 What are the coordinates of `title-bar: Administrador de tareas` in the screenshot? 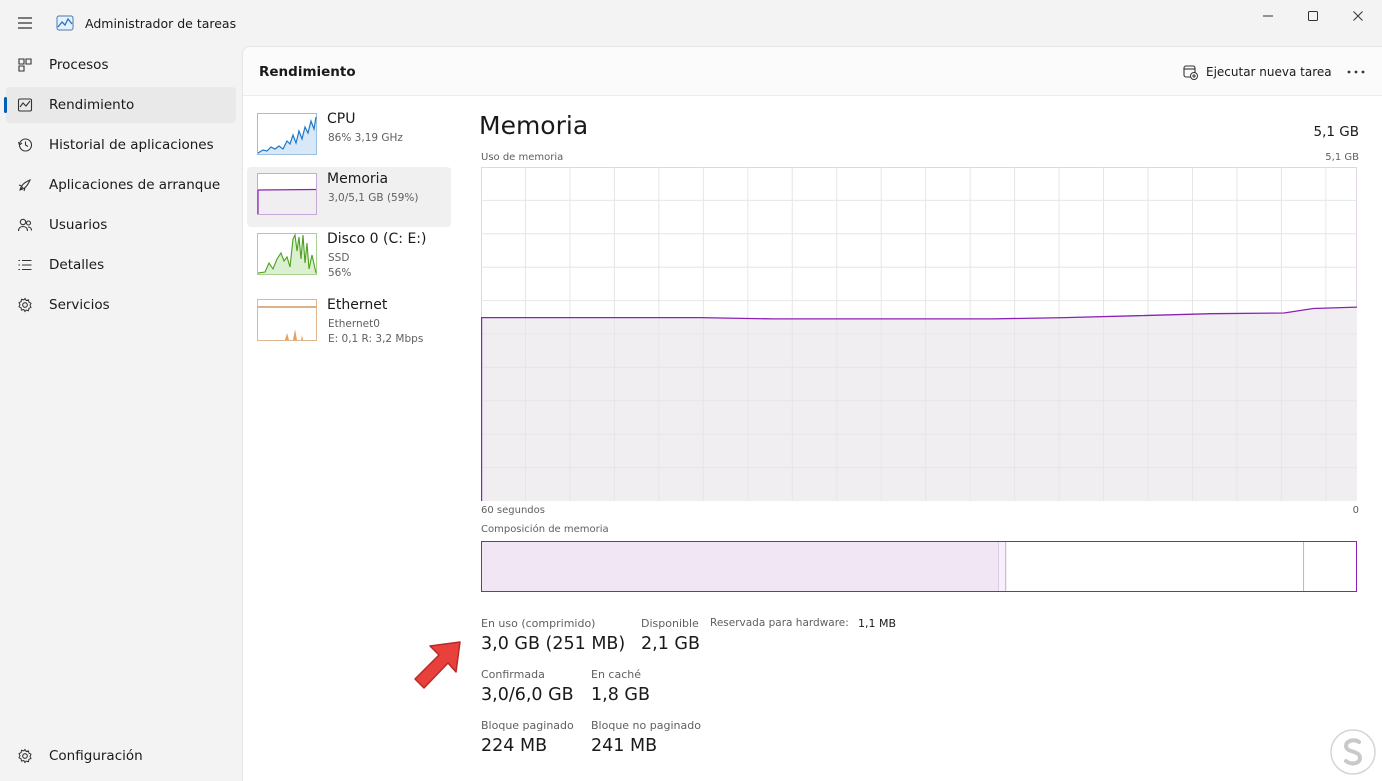 It's located at (691, 23).